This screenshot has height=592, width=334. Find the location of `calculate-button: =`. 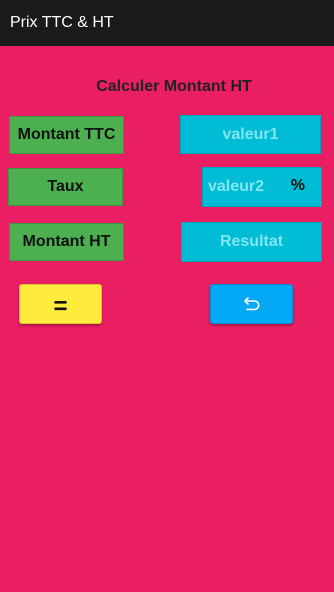

calculate-button: = is located at coordinates (60, 304).